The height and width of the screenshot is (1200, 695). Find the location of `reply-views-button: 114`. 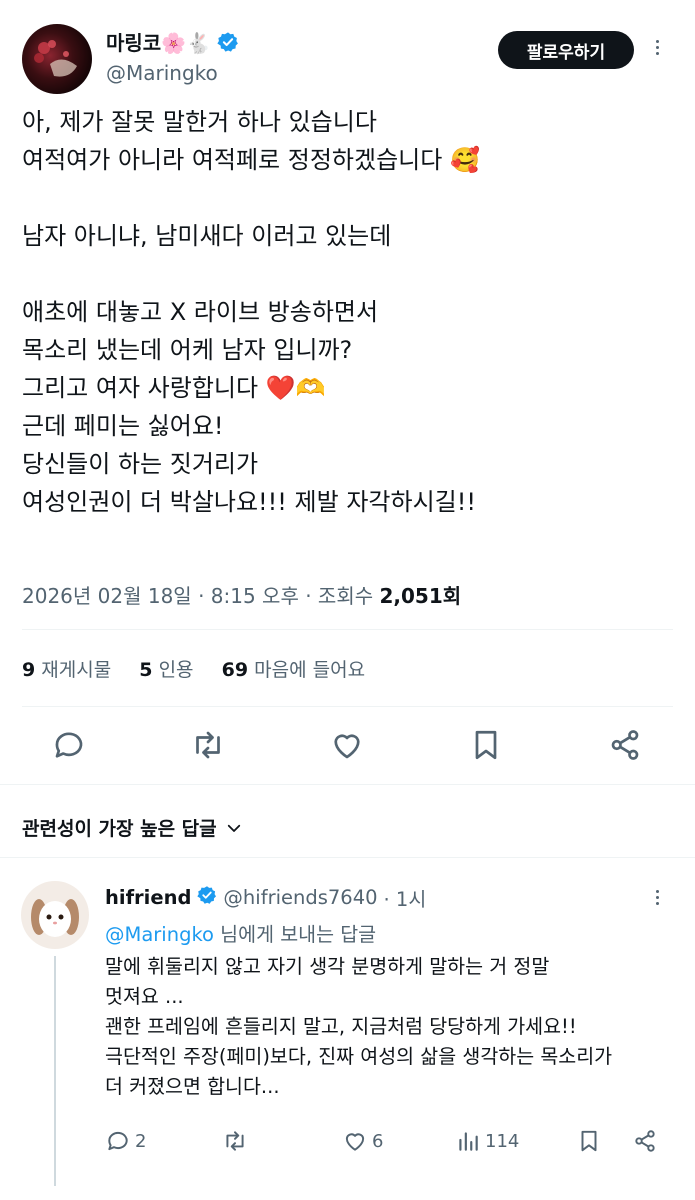

reply-views-button: 114 is located at coordinates (487, 1141).